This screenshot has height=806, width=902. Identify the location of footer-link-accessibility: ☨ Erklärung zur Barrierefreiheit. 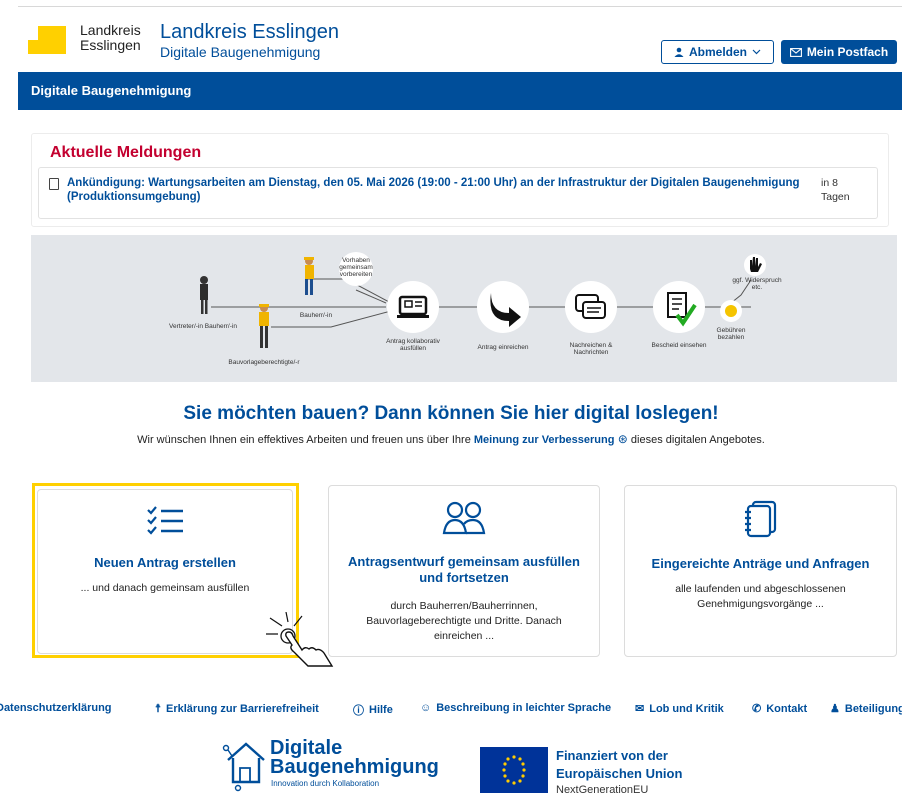
(237, 709).